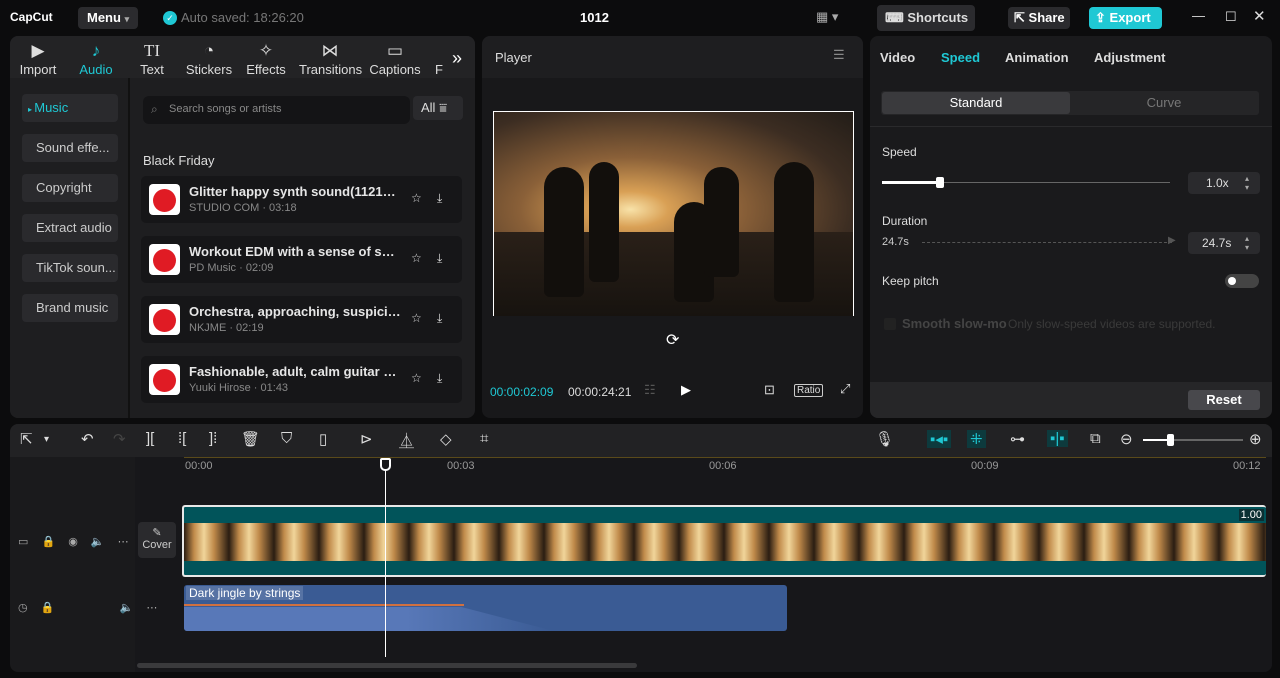 This screenshot has height=678, width=1280. I want to click on ratio-button: Ratio, so click(809, 390).